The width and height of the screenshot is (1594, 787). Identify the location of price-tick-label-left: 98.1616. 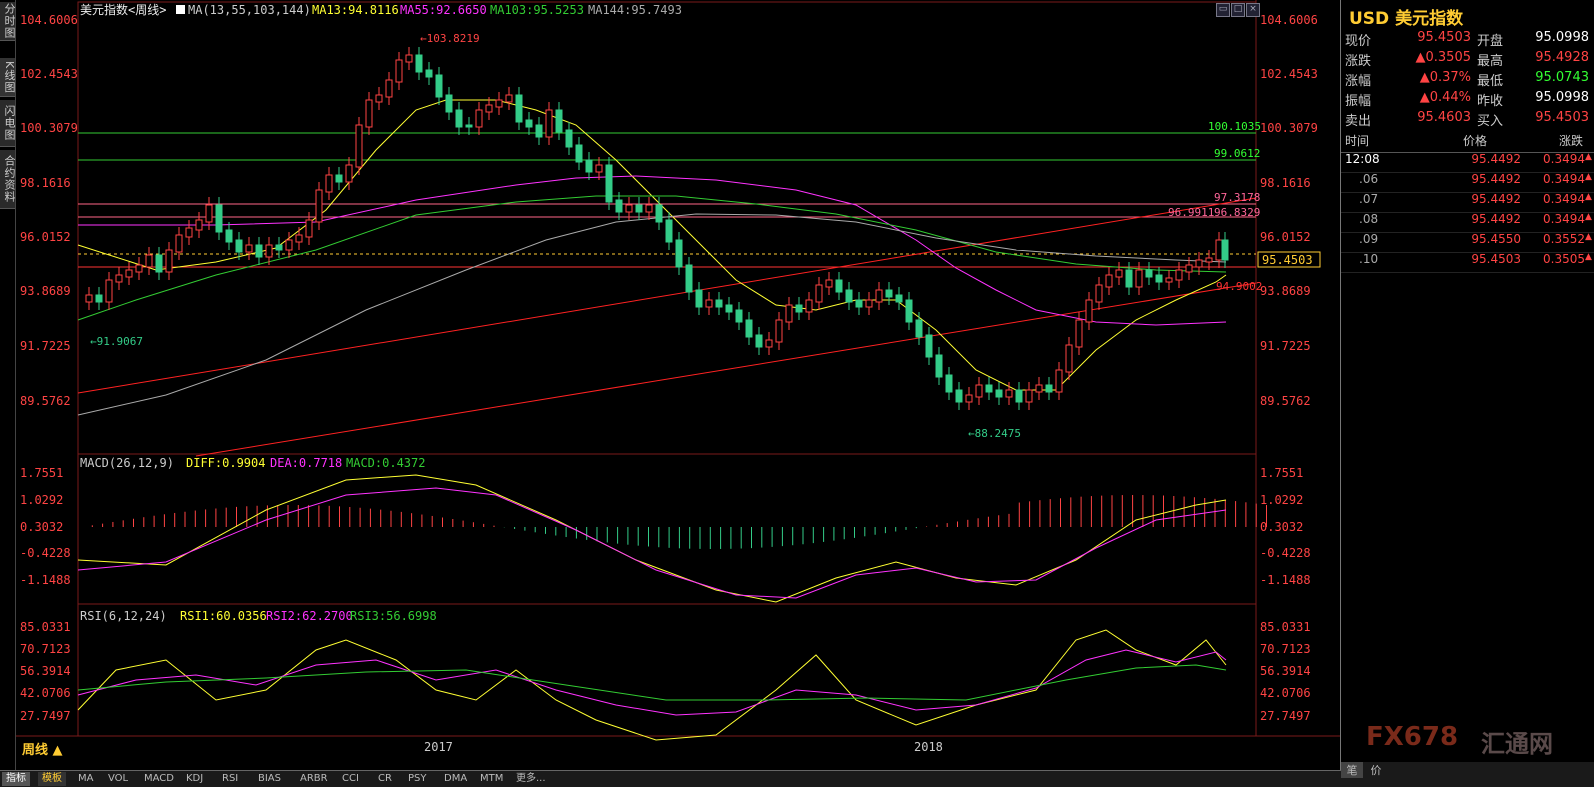
(45, 183).